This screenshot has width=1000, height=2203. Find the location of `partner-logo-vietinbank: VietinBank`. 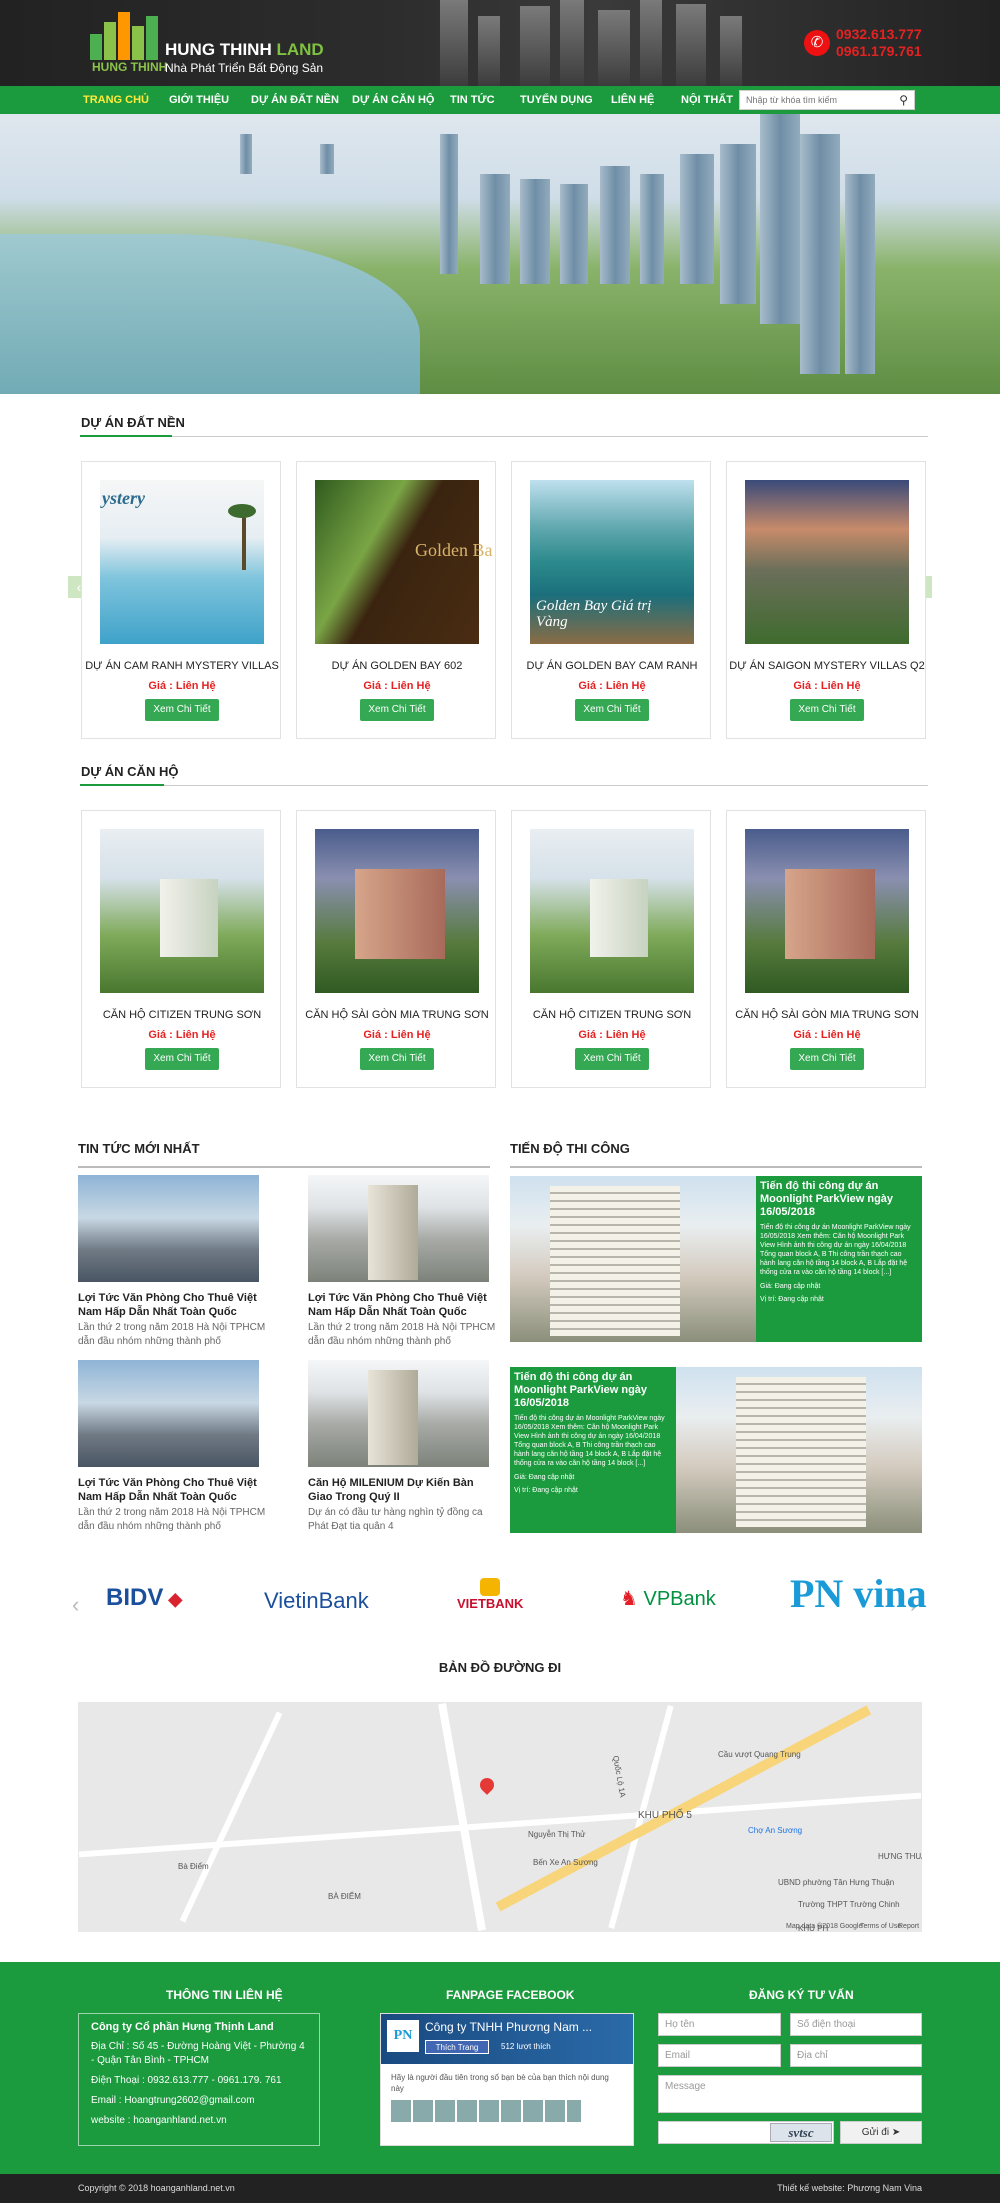

partner-logo-vietinbank: VietinBank is located at coordinates (316, 1613).